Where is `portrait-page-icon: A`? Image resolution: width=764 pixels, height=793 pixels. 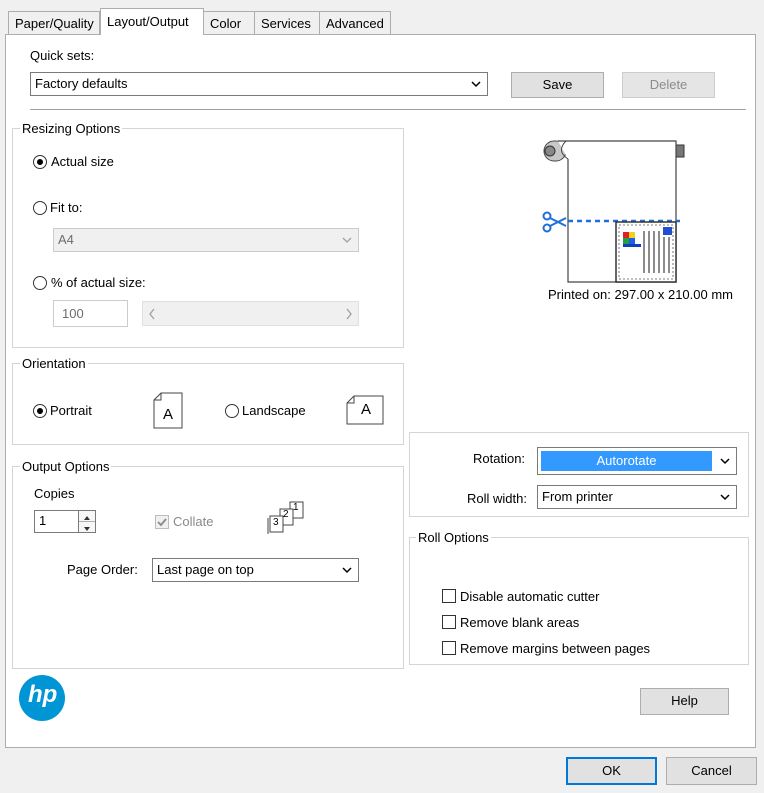 portrait-page-icon: A is located at coordinates (168, 410).